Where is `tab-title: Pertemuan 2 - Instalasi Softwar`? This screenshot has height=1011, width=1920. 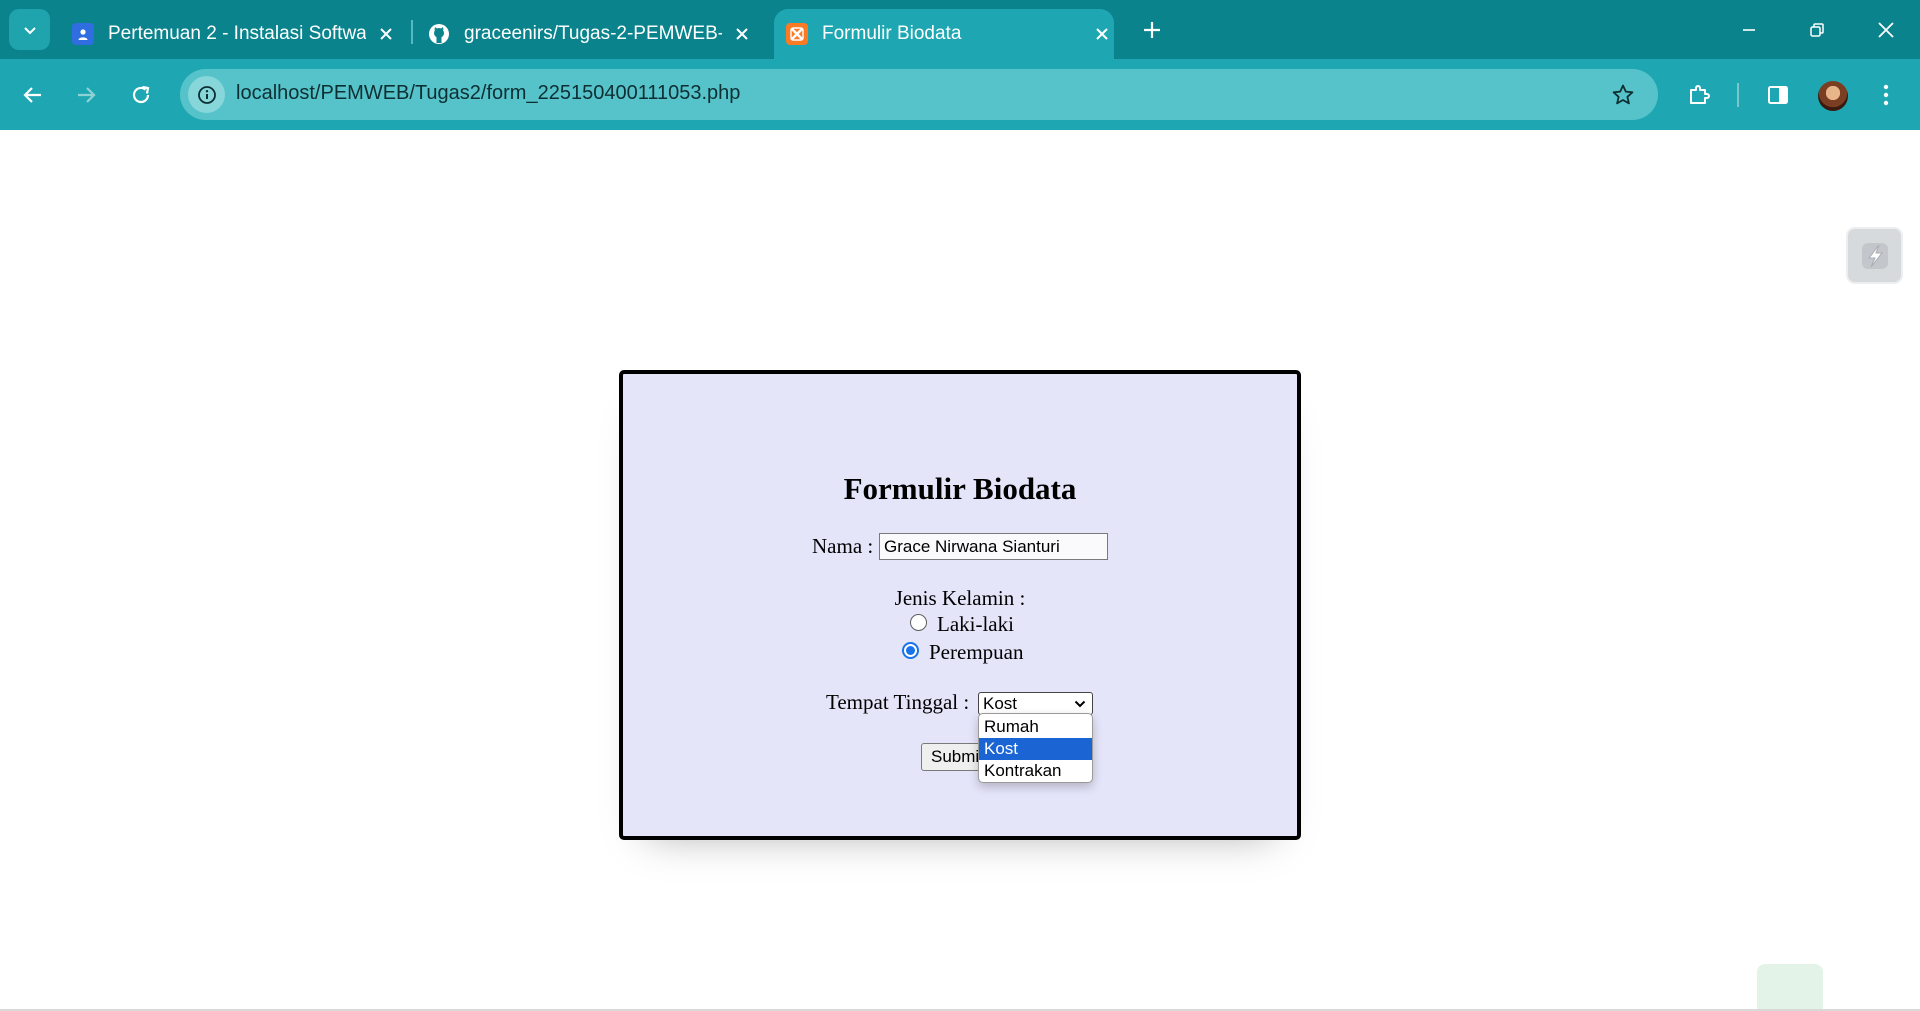
tab-title: Pertemuan 2 - Instalasi Softwar is located at coordinates (237, 33).